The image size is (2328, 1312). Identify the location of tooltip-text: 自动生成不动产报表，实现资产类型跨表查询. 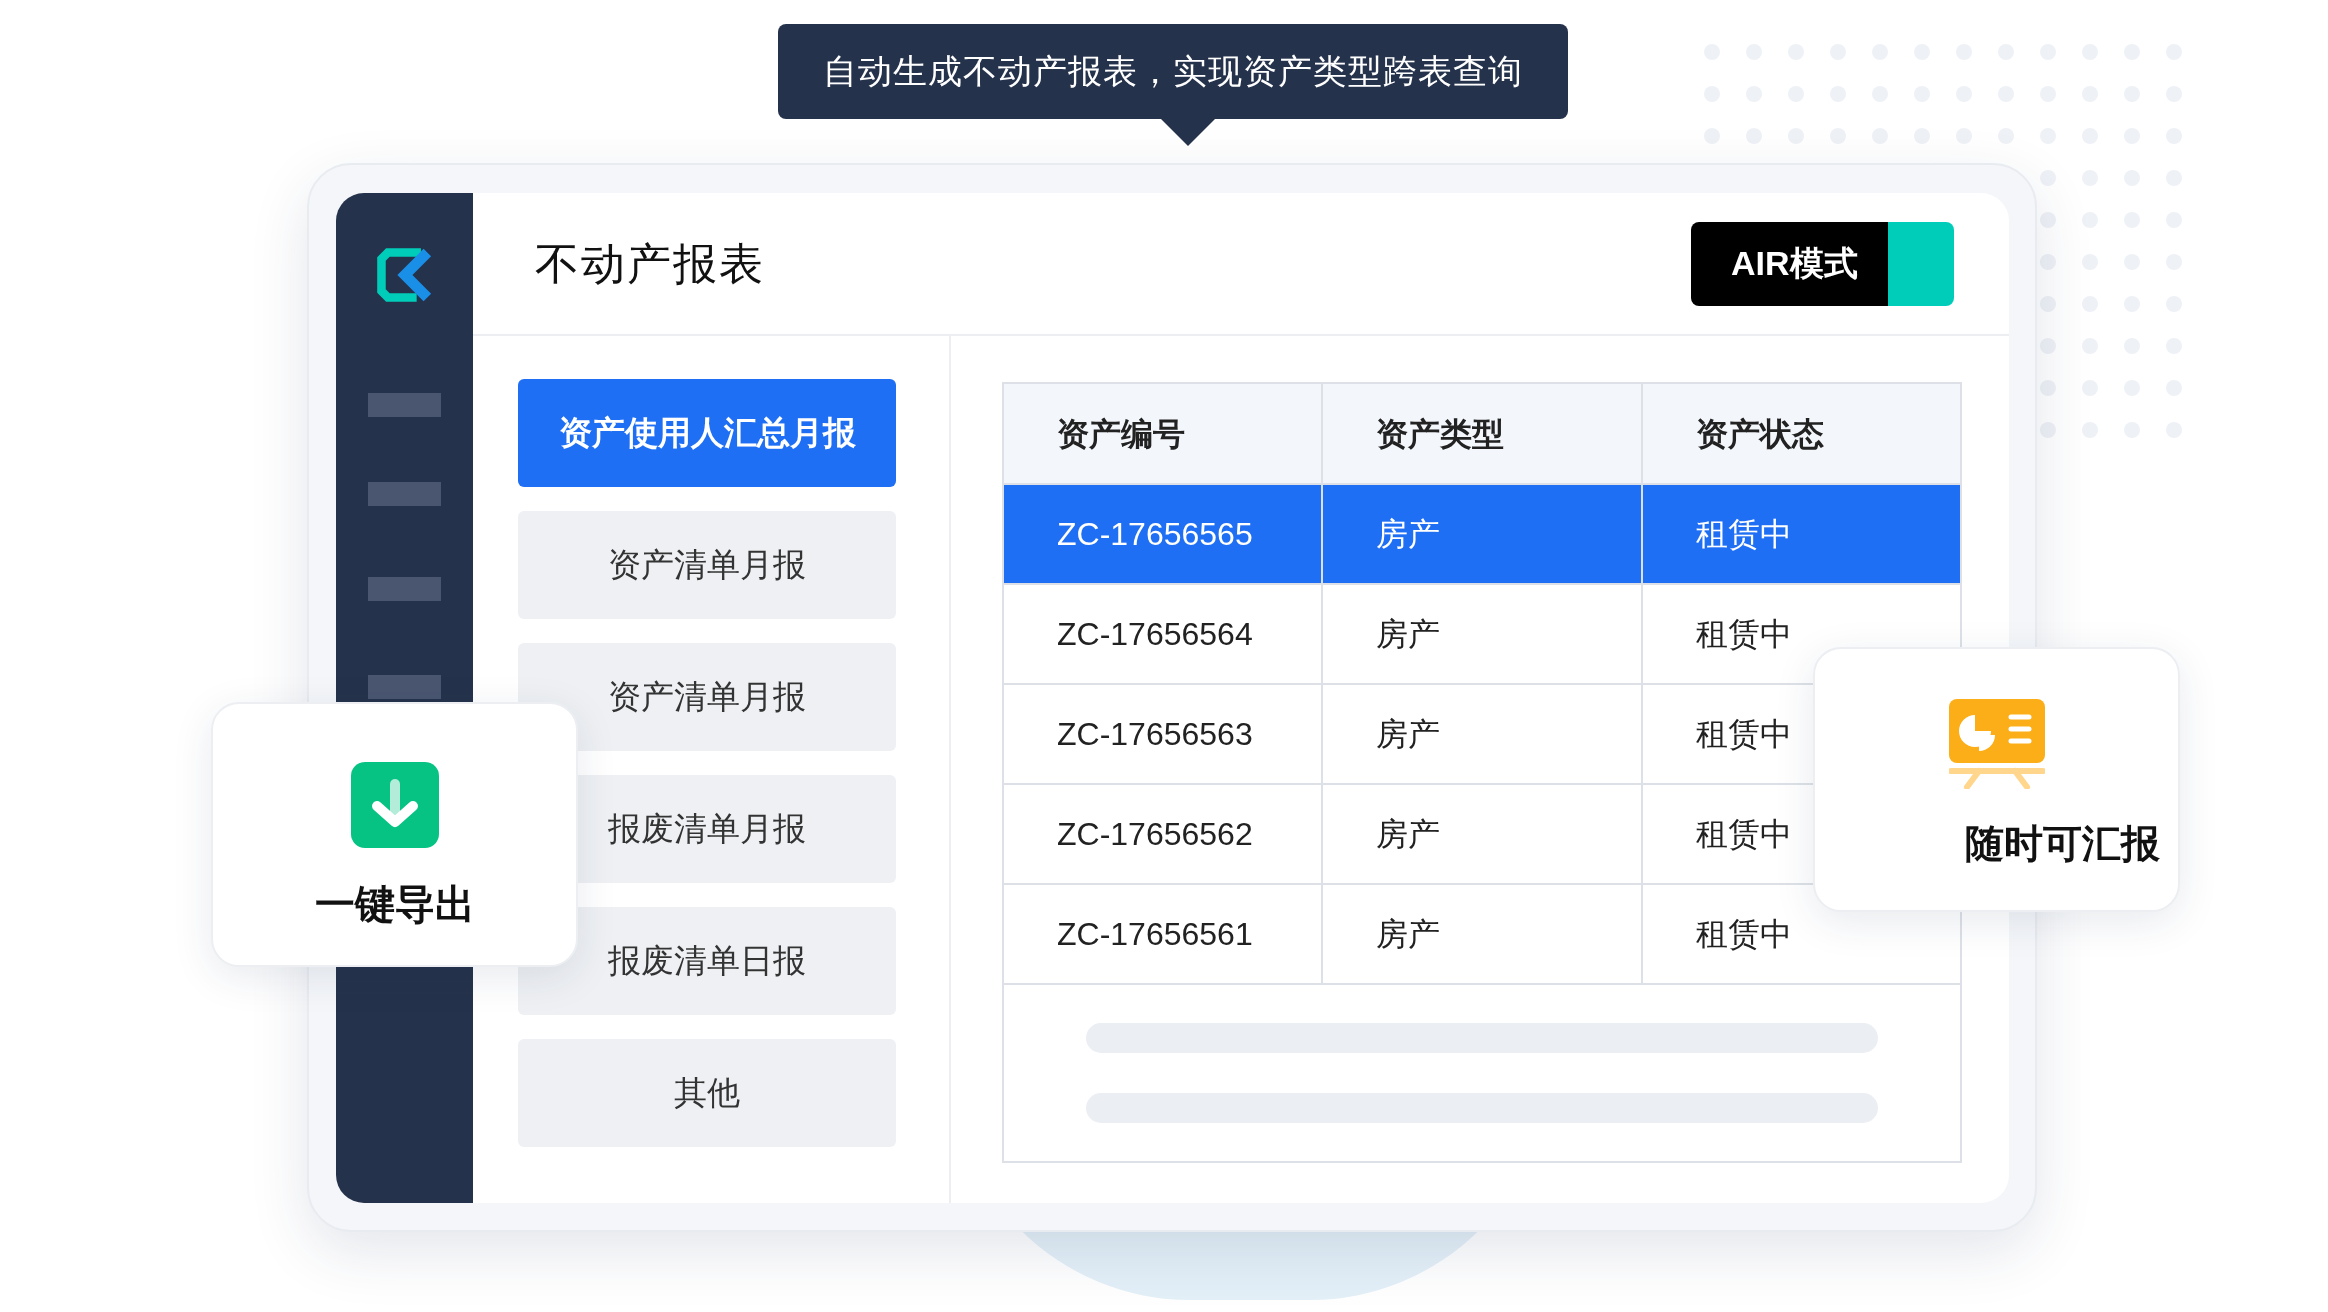
(1173, 71).